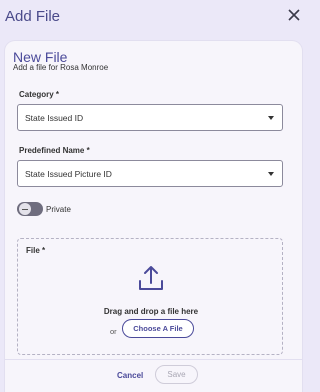 This screenshot has height=392, width=320. What do you see at coordinates (158, 328) in the screenshot?
I see `choose-file-button: Choose A File` at bounding box center [158, 328].